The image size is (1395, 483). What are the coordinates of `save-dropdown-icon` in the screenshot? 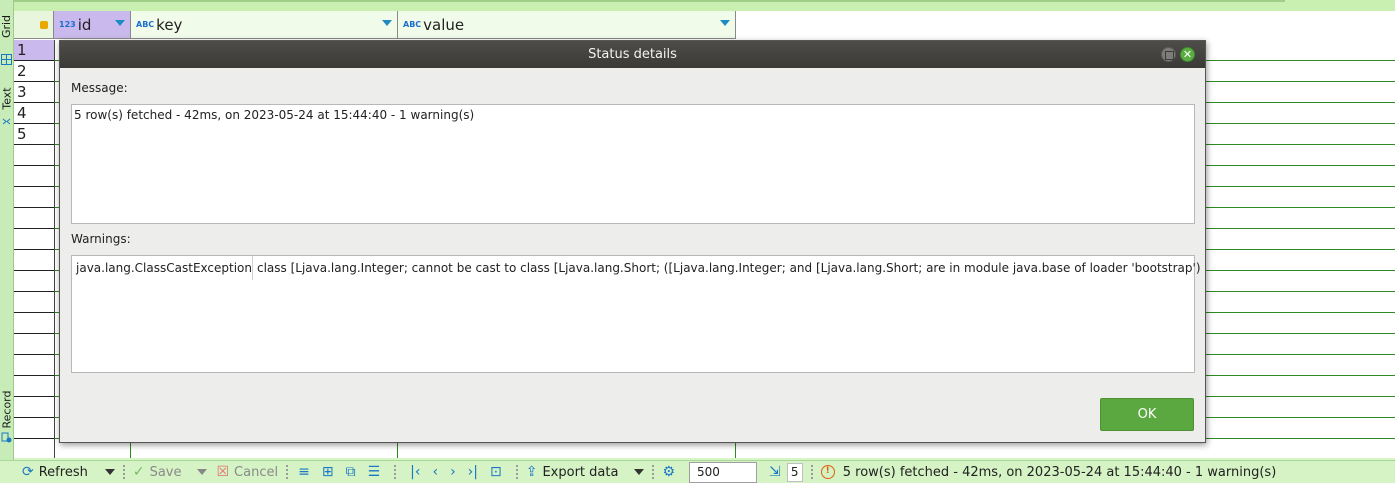 It's located at (202, 472).